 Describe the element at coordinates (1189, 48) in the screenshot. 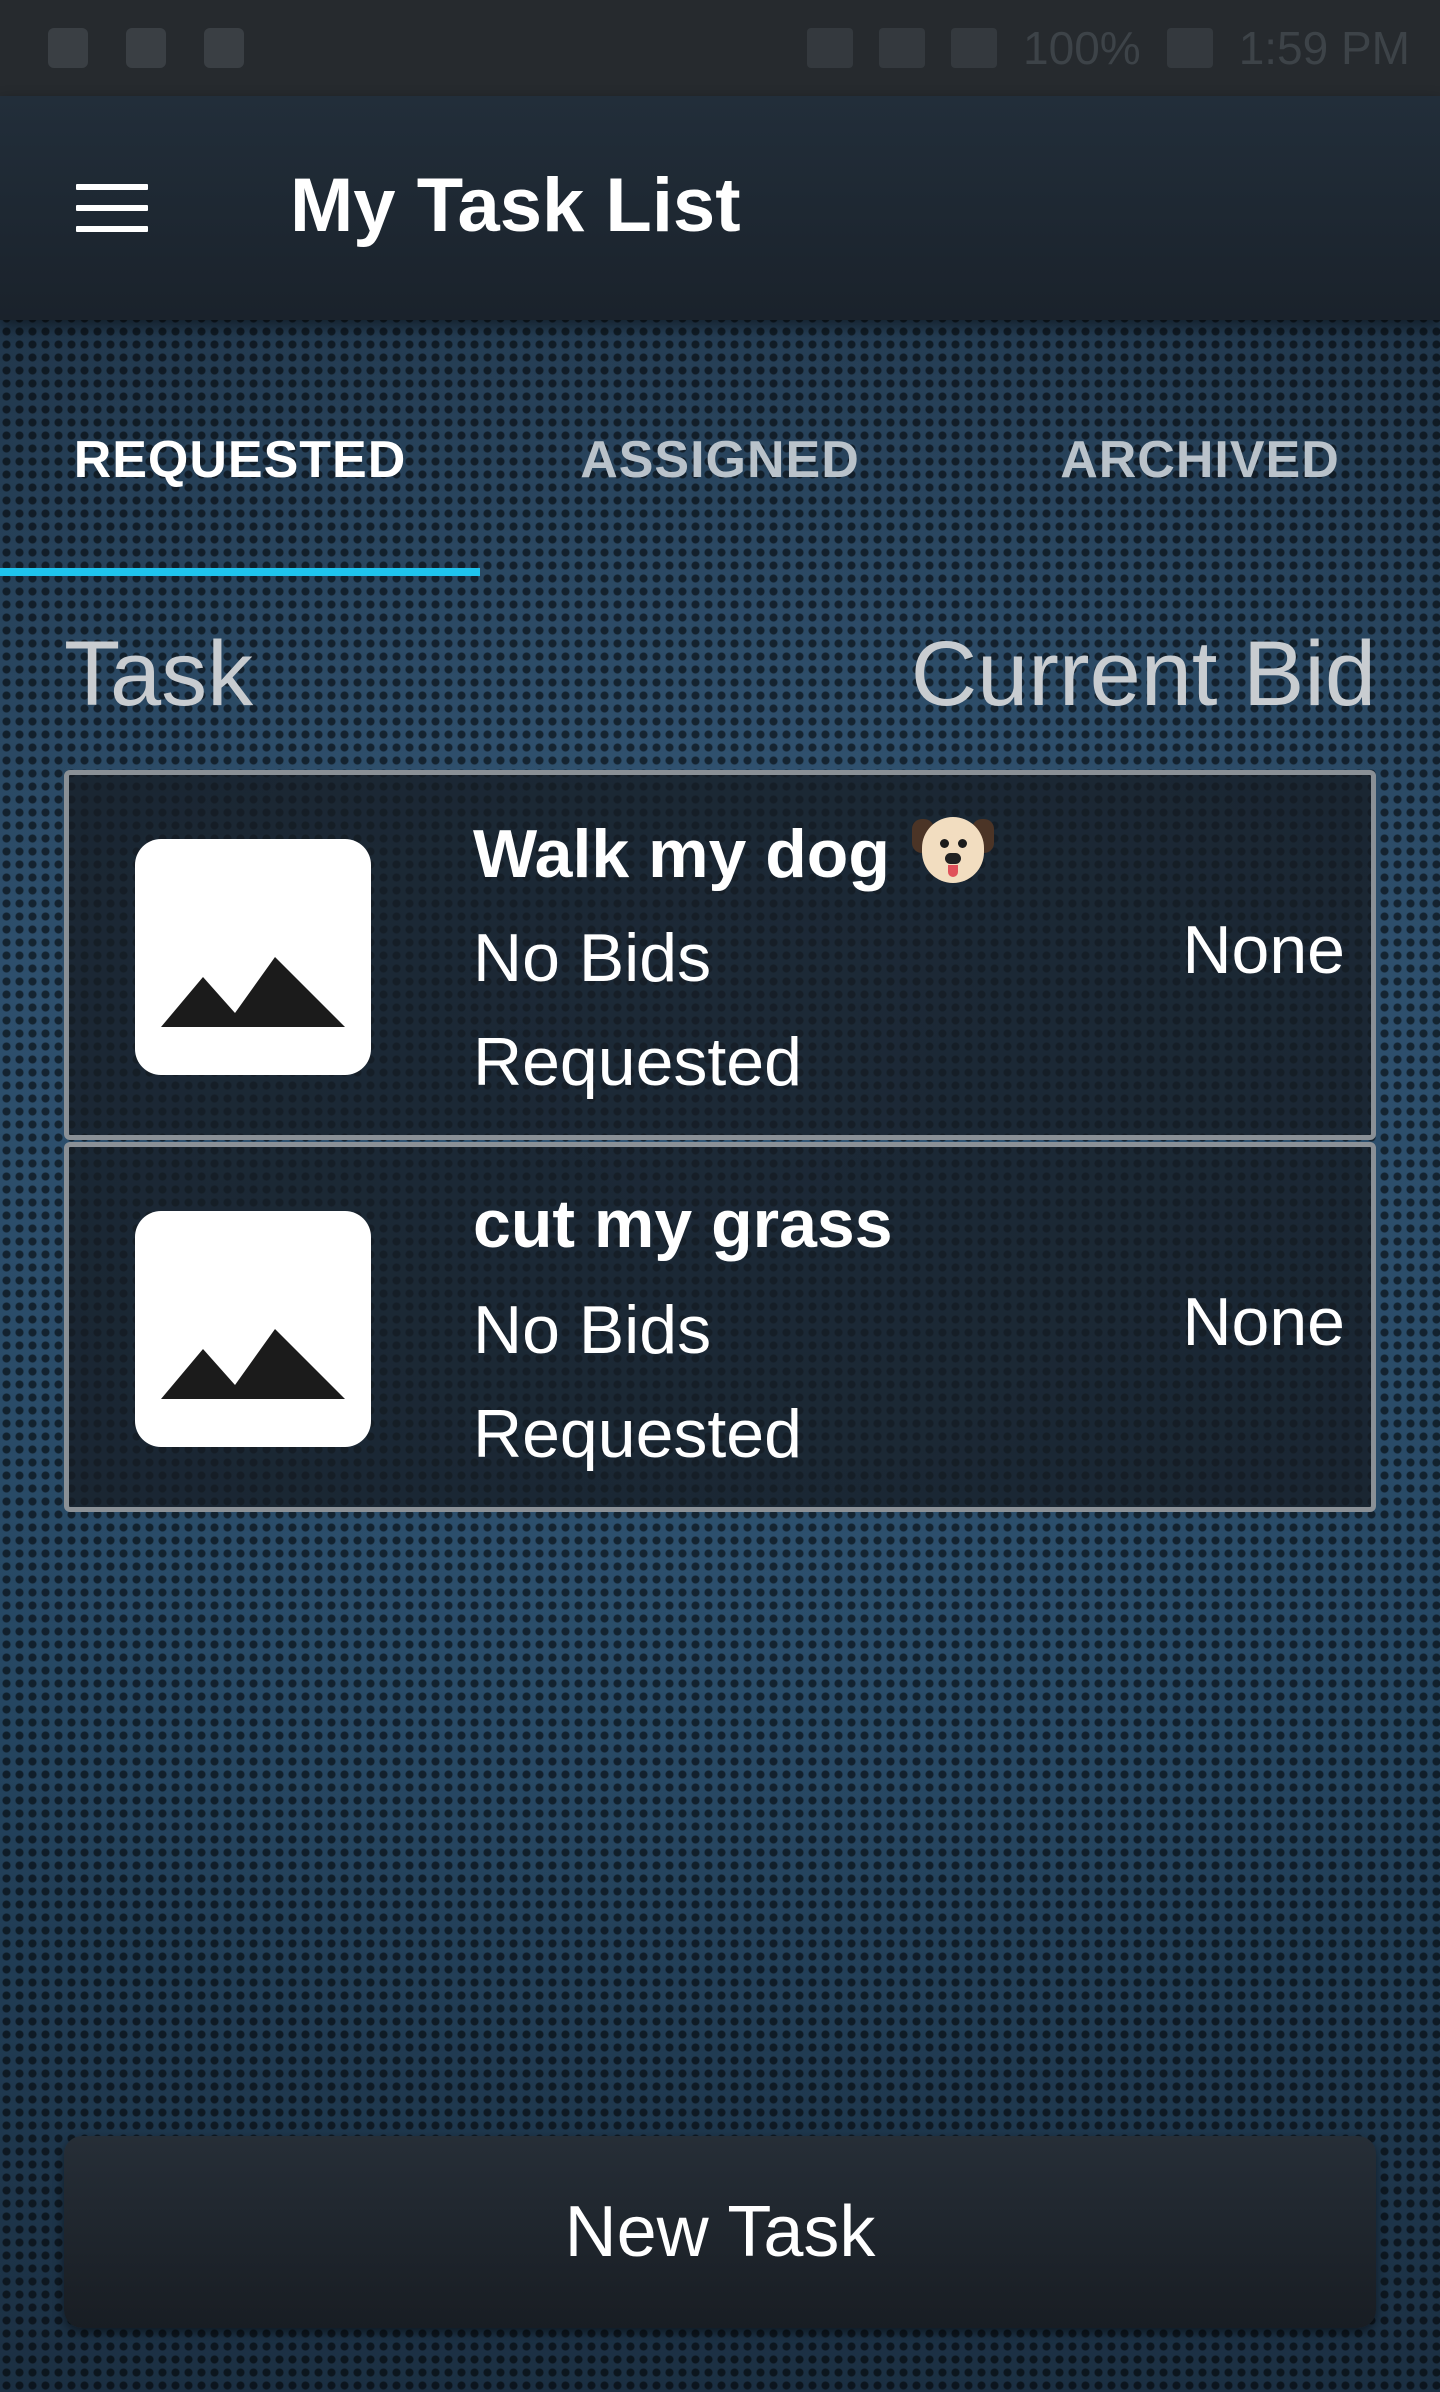

I see `battery-icon` at that location.